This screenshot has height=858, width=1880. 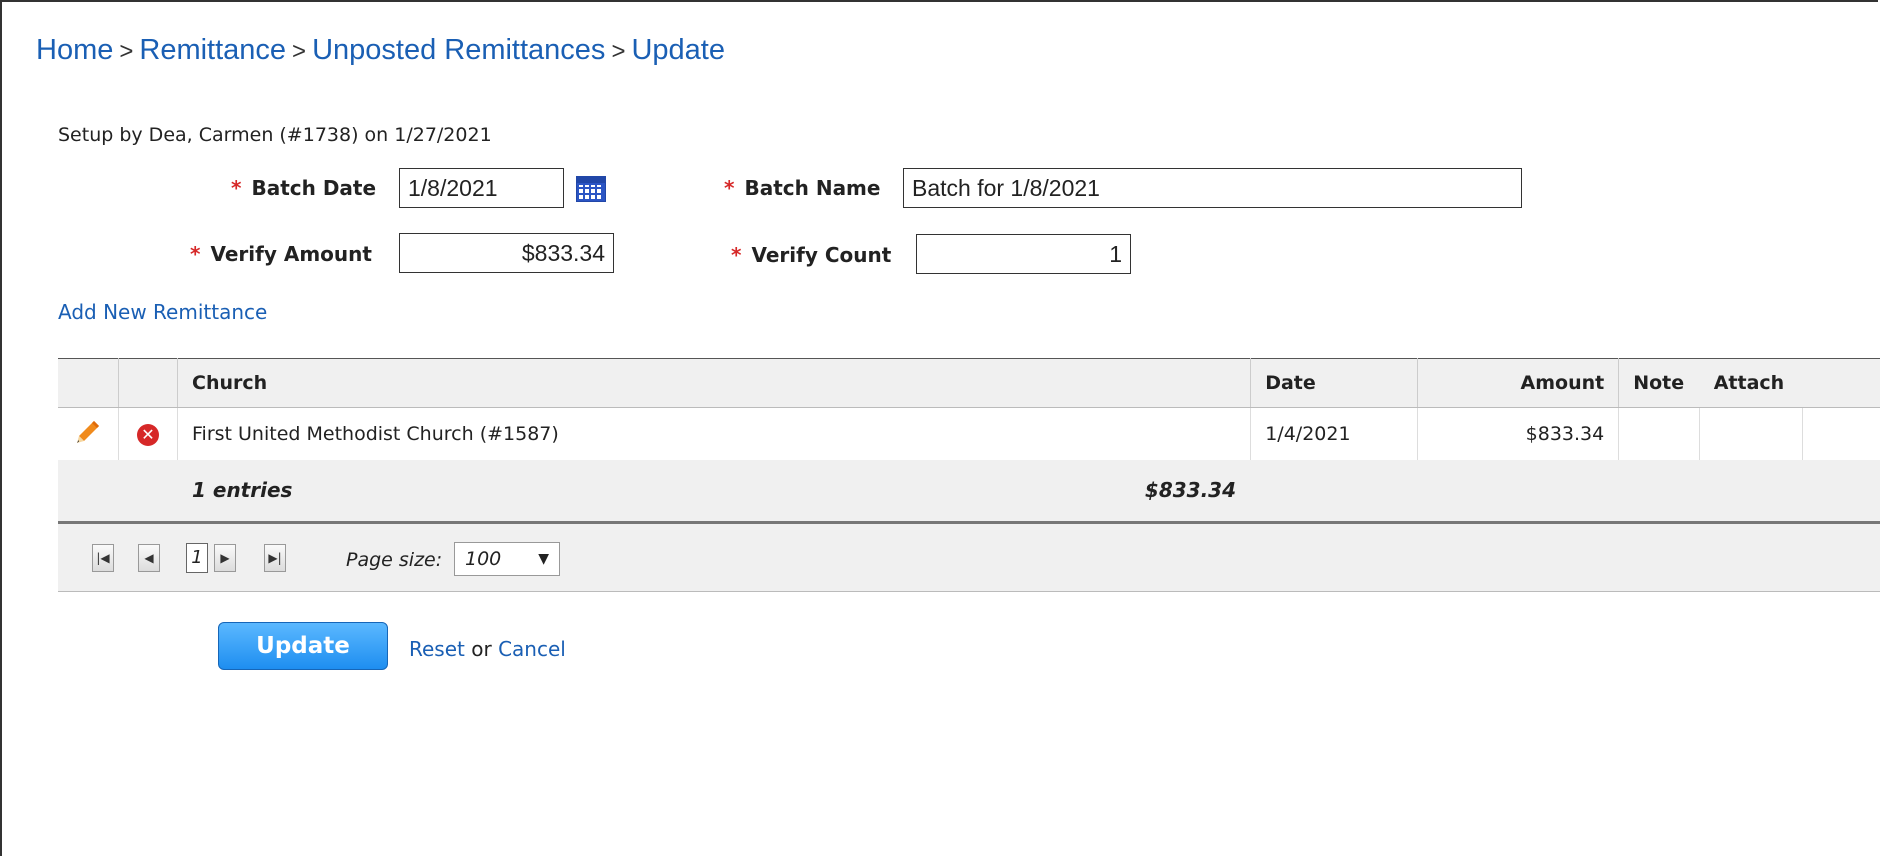 What do you see at coordinates (1023, 254) in the screenshot?
I see `verify-count-input: 1` at bounding box center [1023, 254].